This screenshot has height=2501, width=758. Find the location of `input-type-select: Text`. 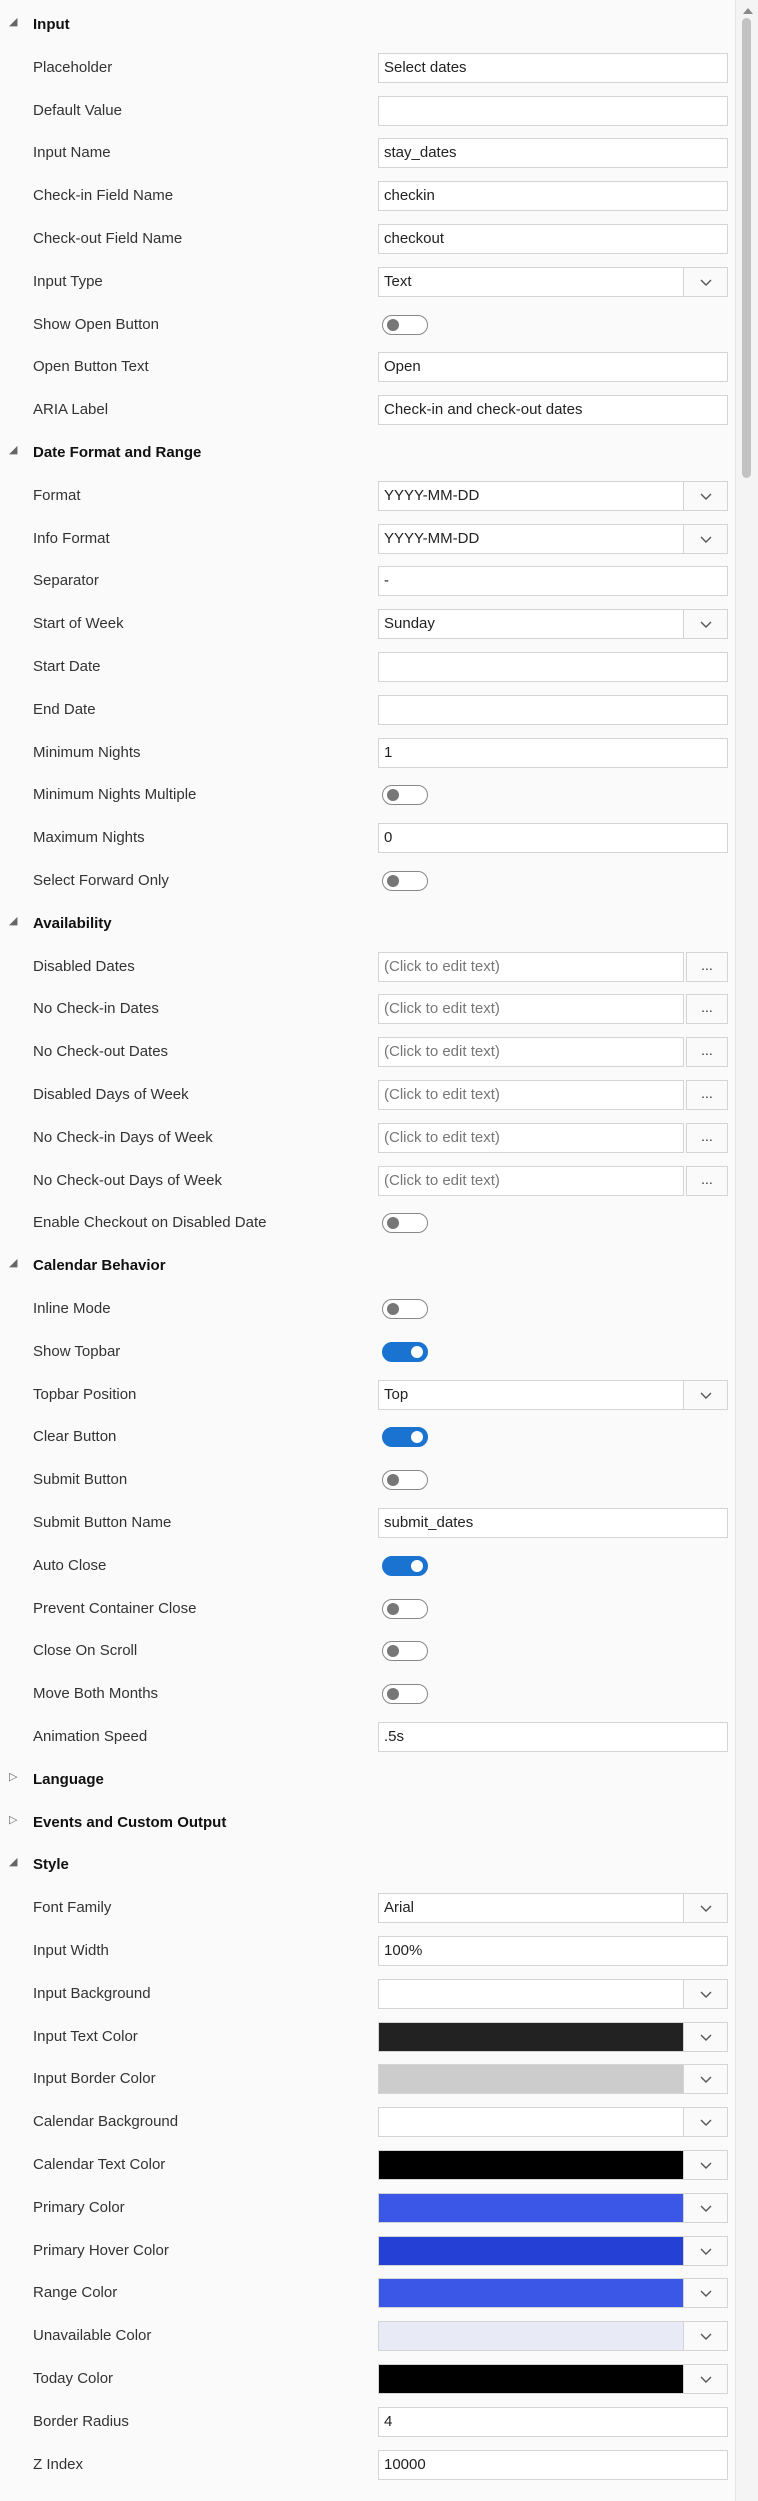

input-type-select: Text is located at coordinates (553, 281).